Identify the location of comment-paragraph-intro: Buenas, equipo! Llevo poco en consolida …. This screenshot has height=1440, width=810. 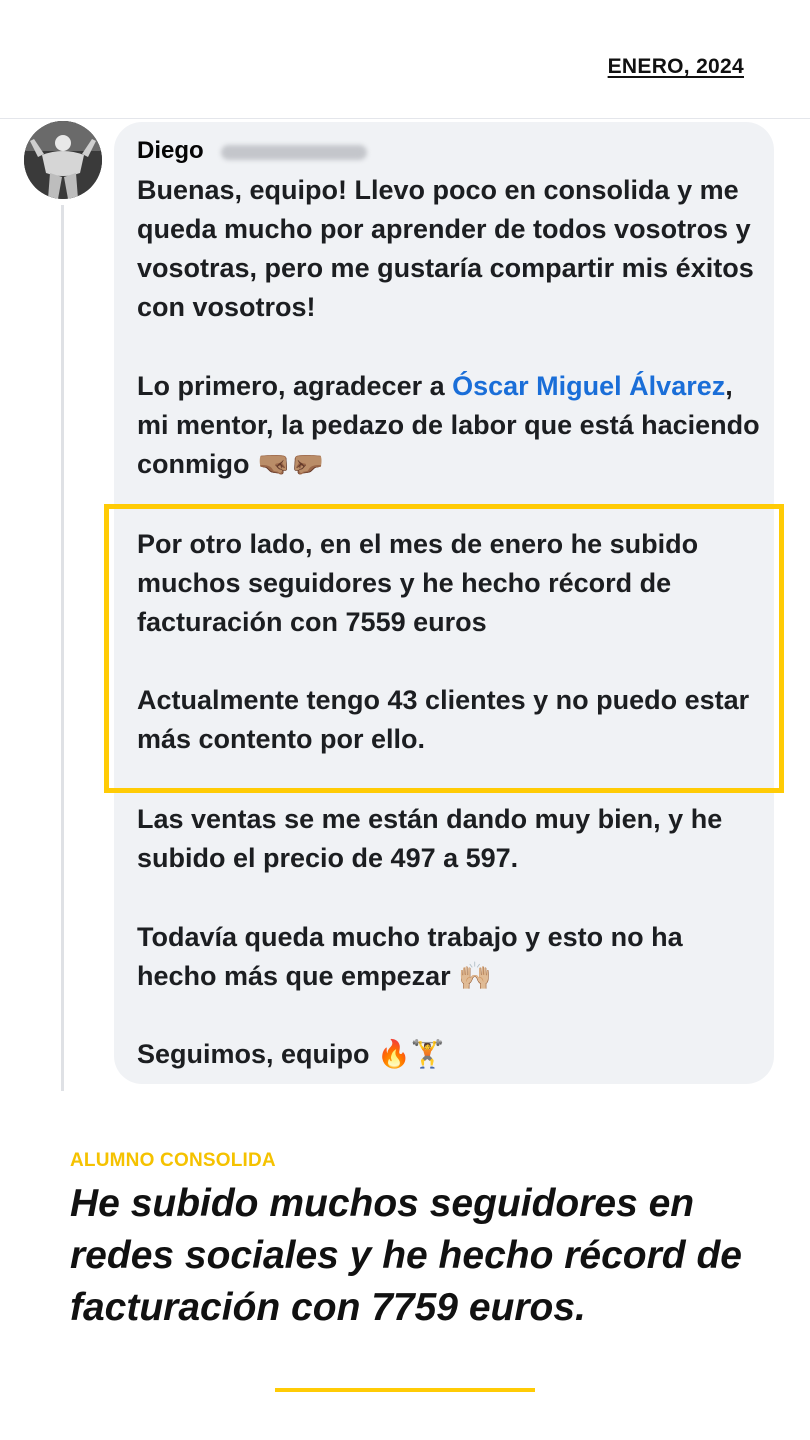
(445, 248).